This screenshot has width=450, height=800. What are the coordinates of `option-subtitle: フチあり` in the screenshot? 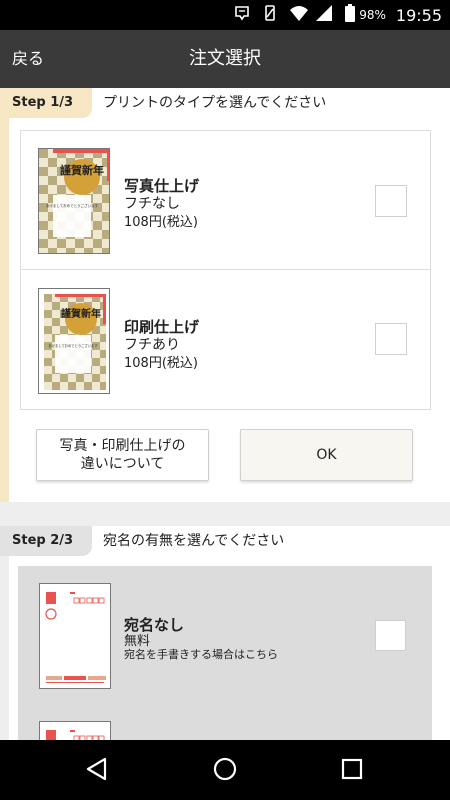 It's located at (152, 345).